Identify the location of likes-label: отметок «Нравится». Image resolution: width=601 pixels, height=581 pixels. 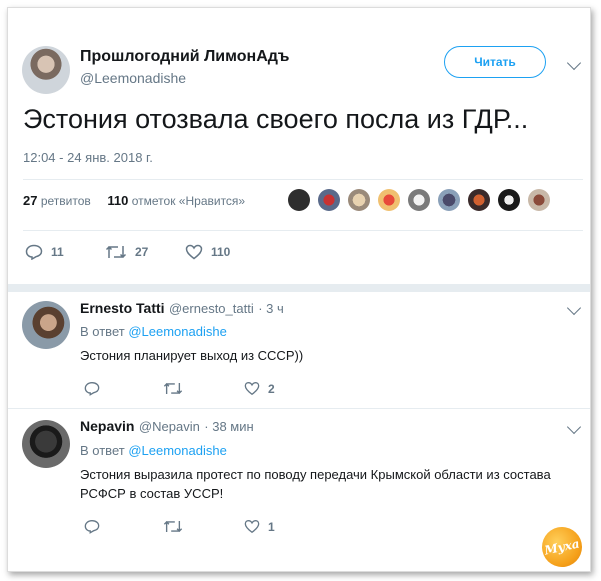
(188, 201).